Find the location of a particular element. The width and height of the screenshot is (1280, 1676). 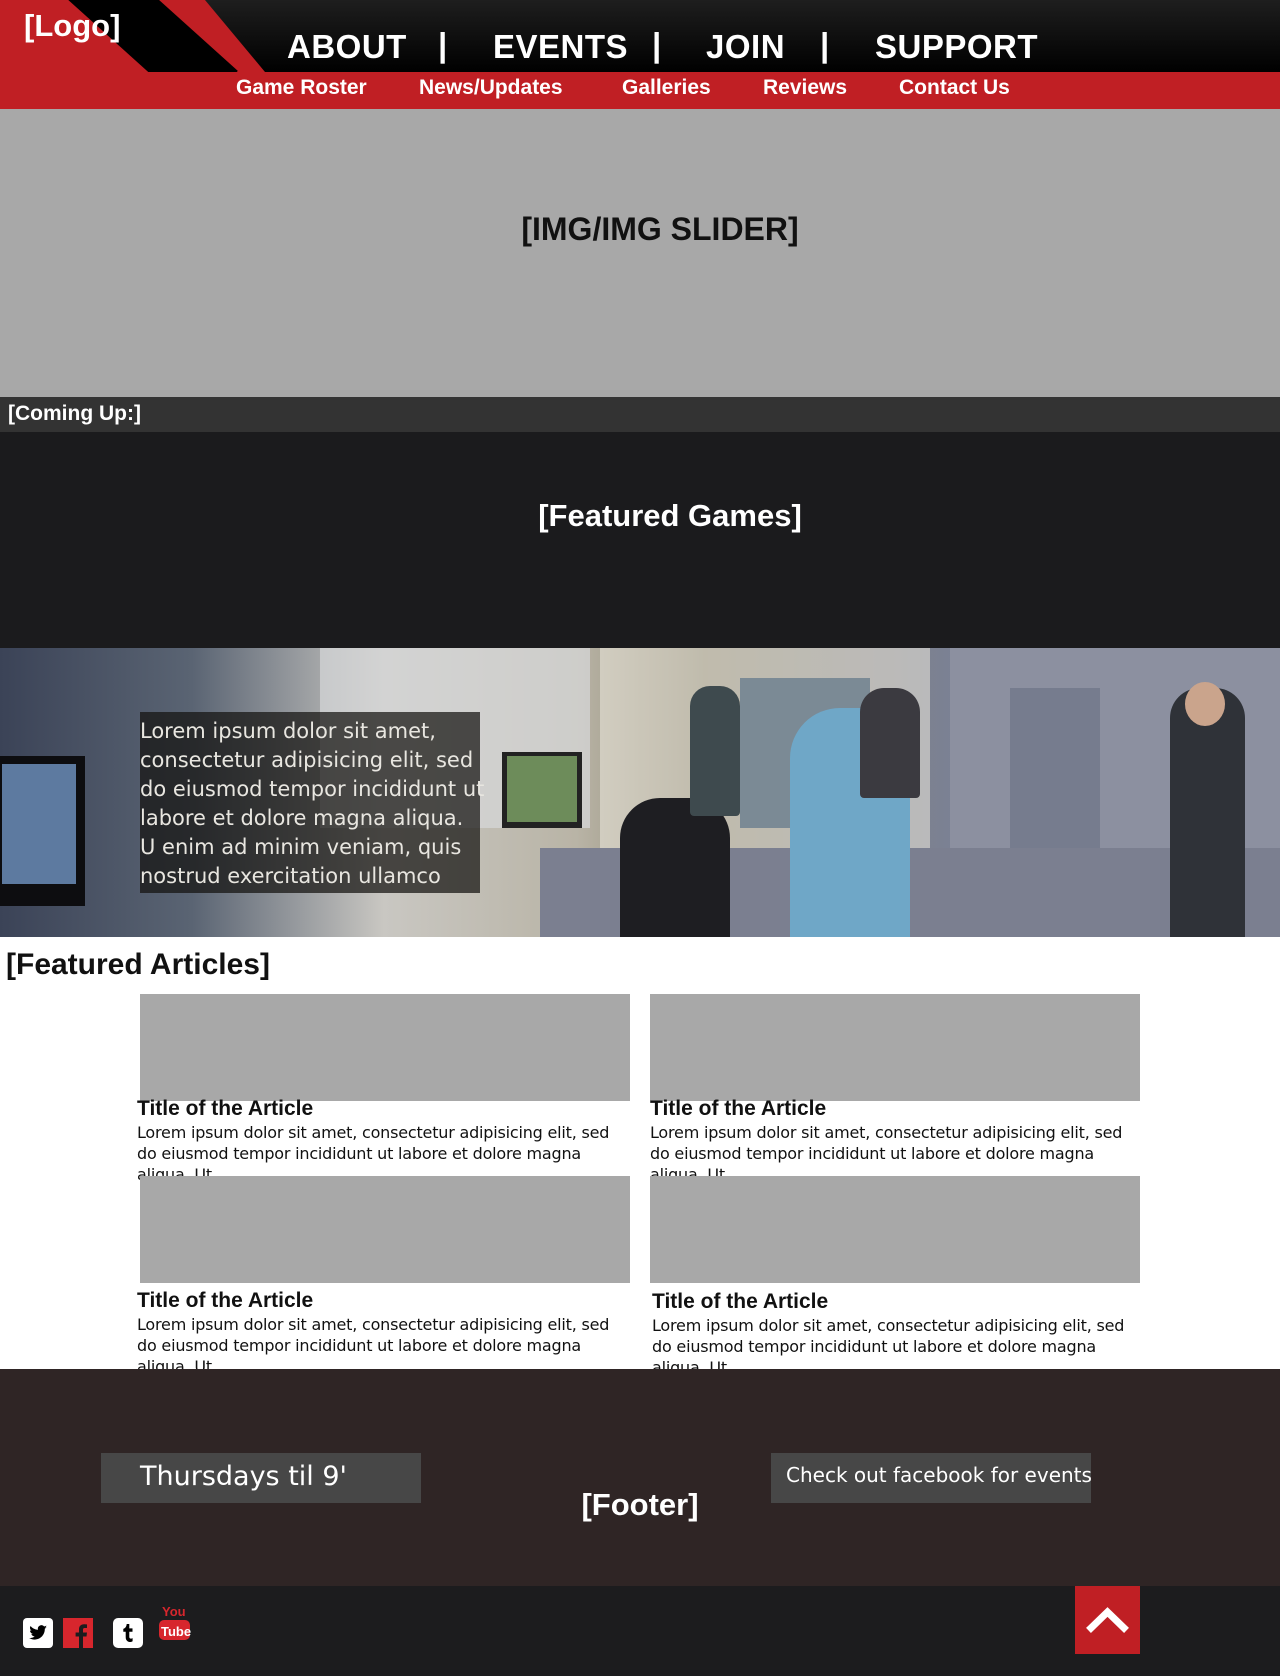

nav-about: ABOUT is located at coordinates (347, 47).